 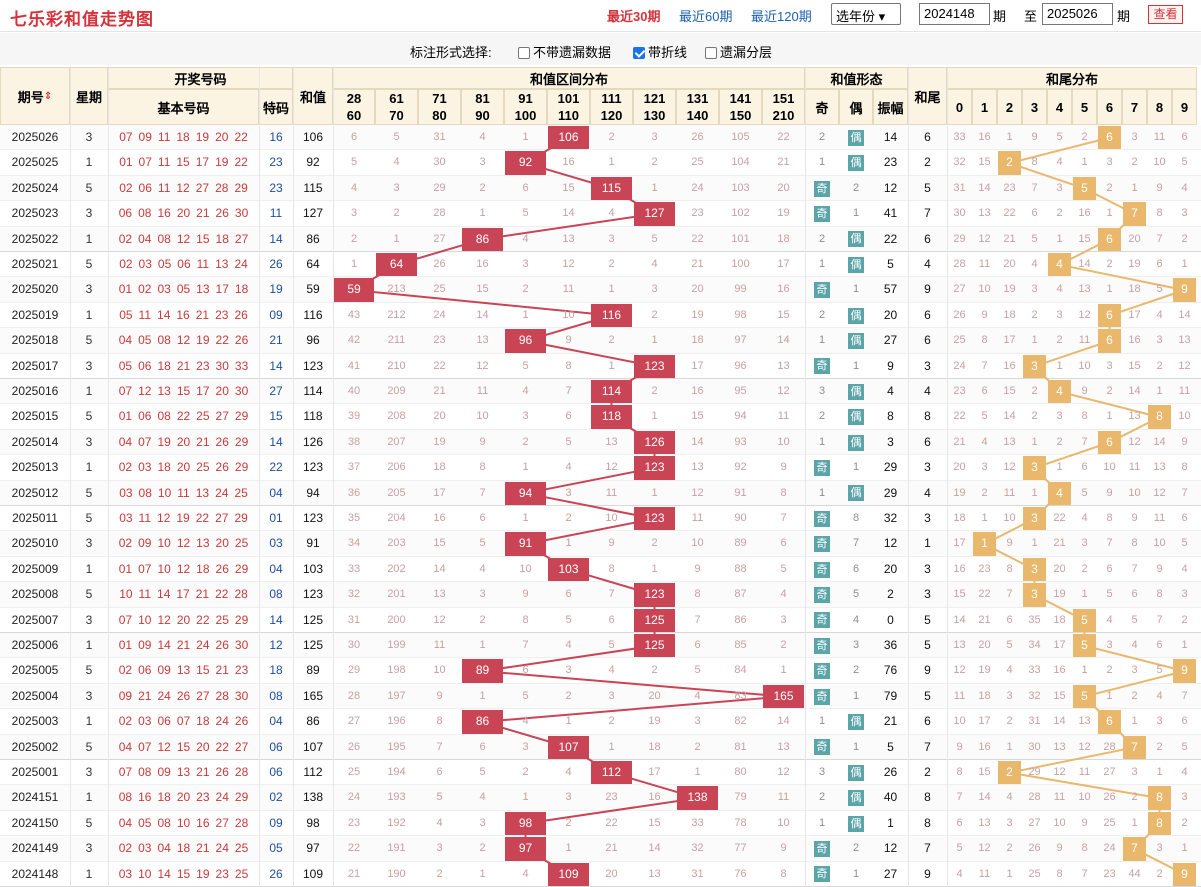 What do you see at coordinates (313, 695) in the screenshot?
I see `sum-value: 165` at bounding box center [313, 695].